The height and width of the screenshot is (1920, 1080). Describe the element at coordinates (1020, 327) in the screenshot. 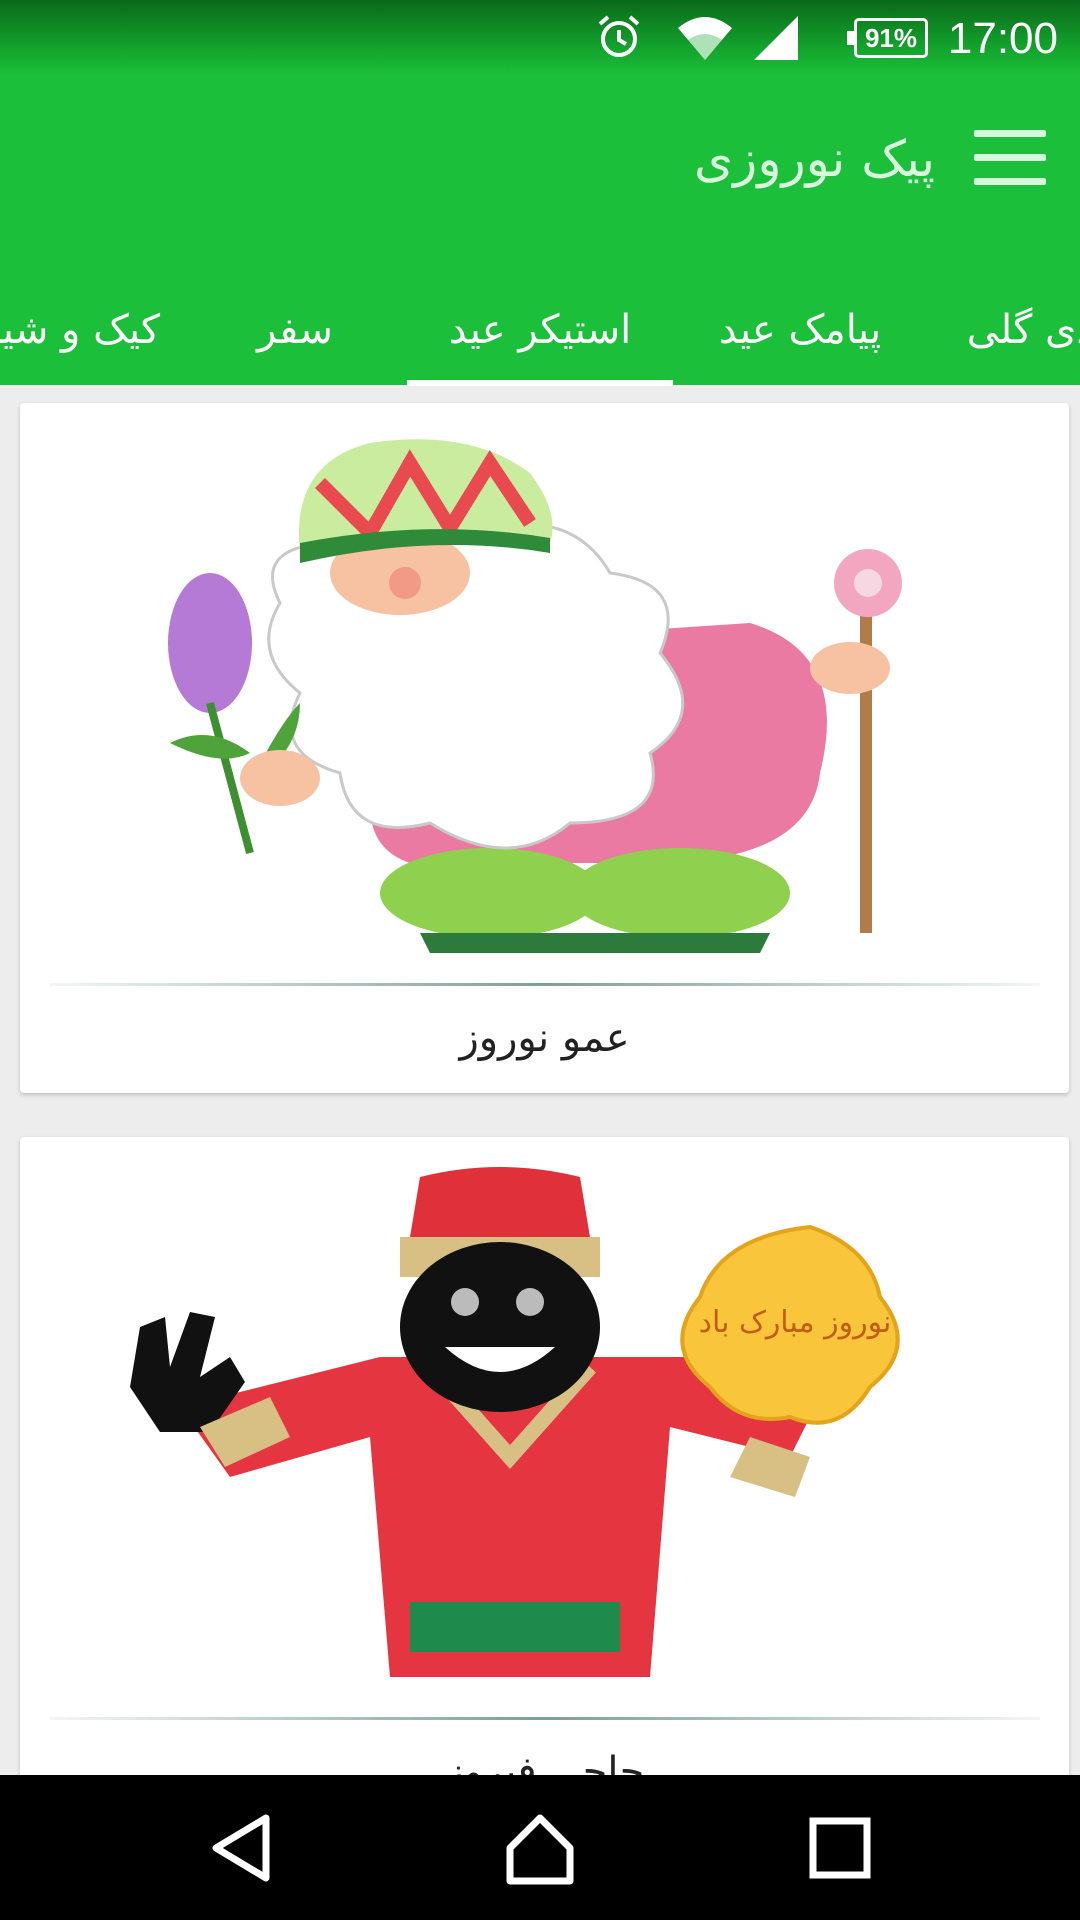

I see `tab-eidi-goli: عیدی گلی` at that location.